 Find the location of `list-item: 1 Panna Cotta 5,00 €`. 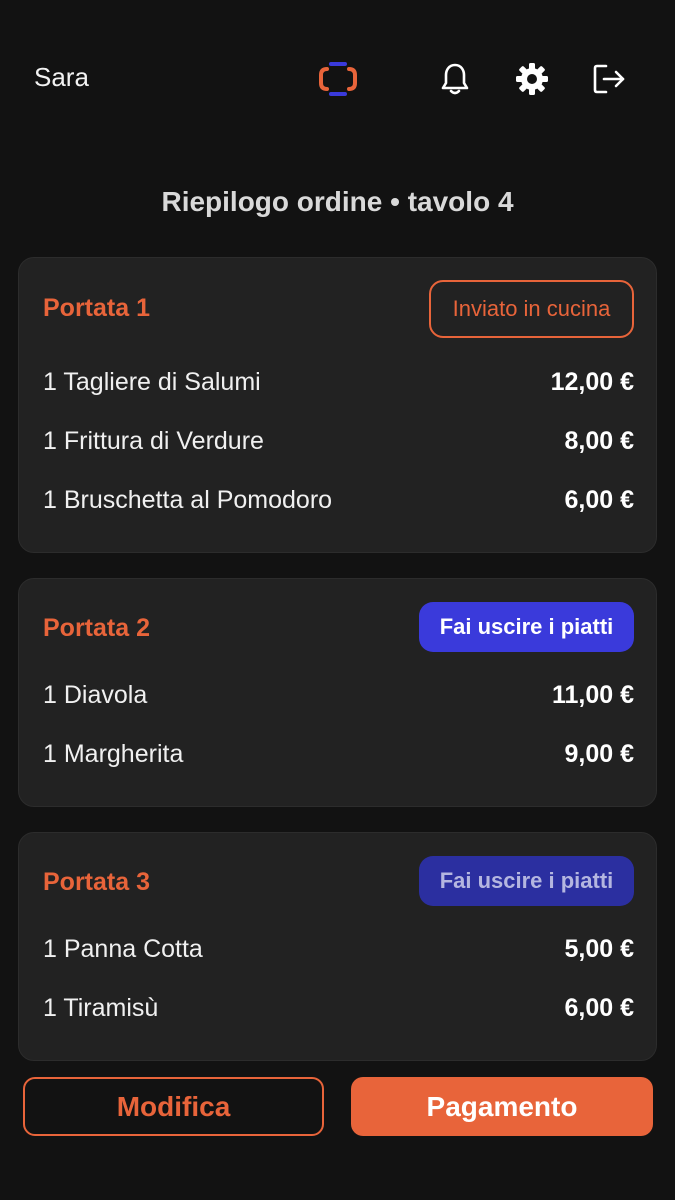

list-item: 1 Panna Cotta 5,00 € is located at coordinates (338, 949).